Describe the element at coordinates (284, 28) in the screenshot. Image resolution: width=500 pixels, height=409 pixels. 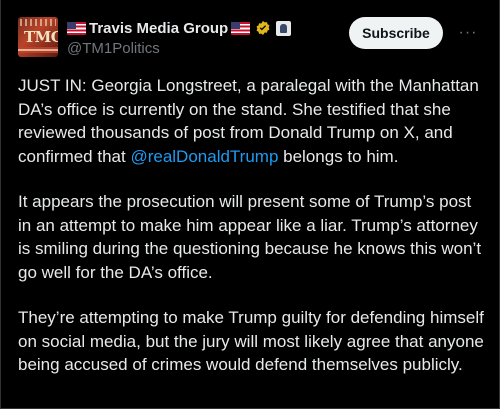
I see `affiliate-badge-icon` at that location.